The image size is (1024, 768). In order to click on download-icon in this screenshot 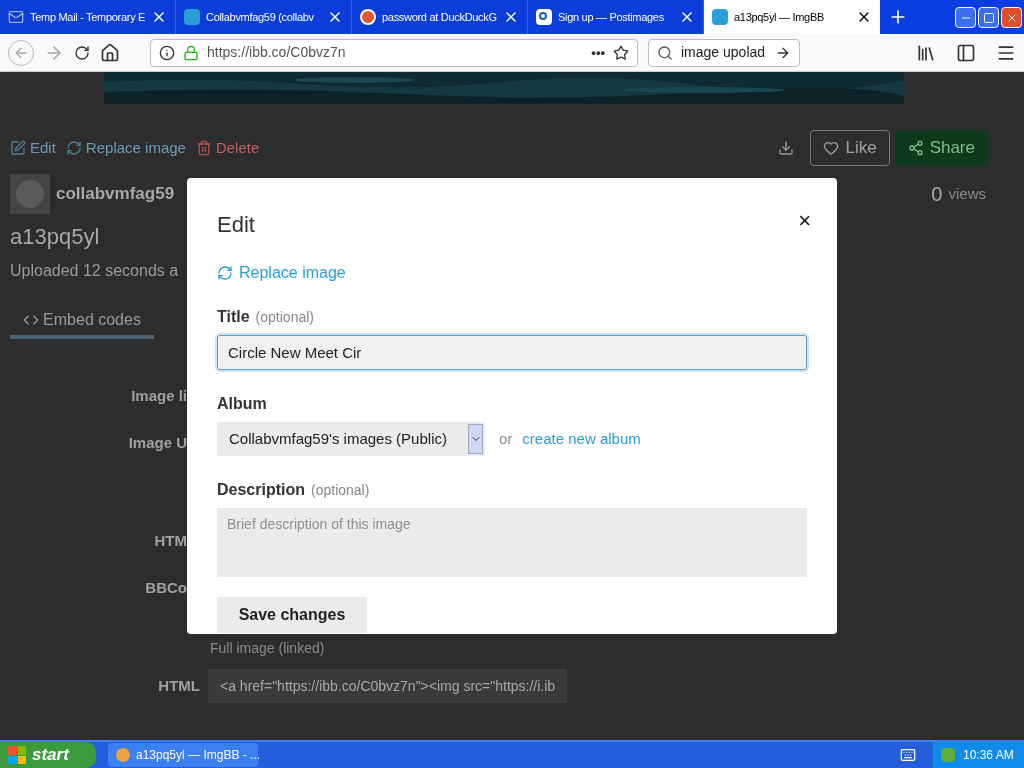, I will do `click(786, 148)`.